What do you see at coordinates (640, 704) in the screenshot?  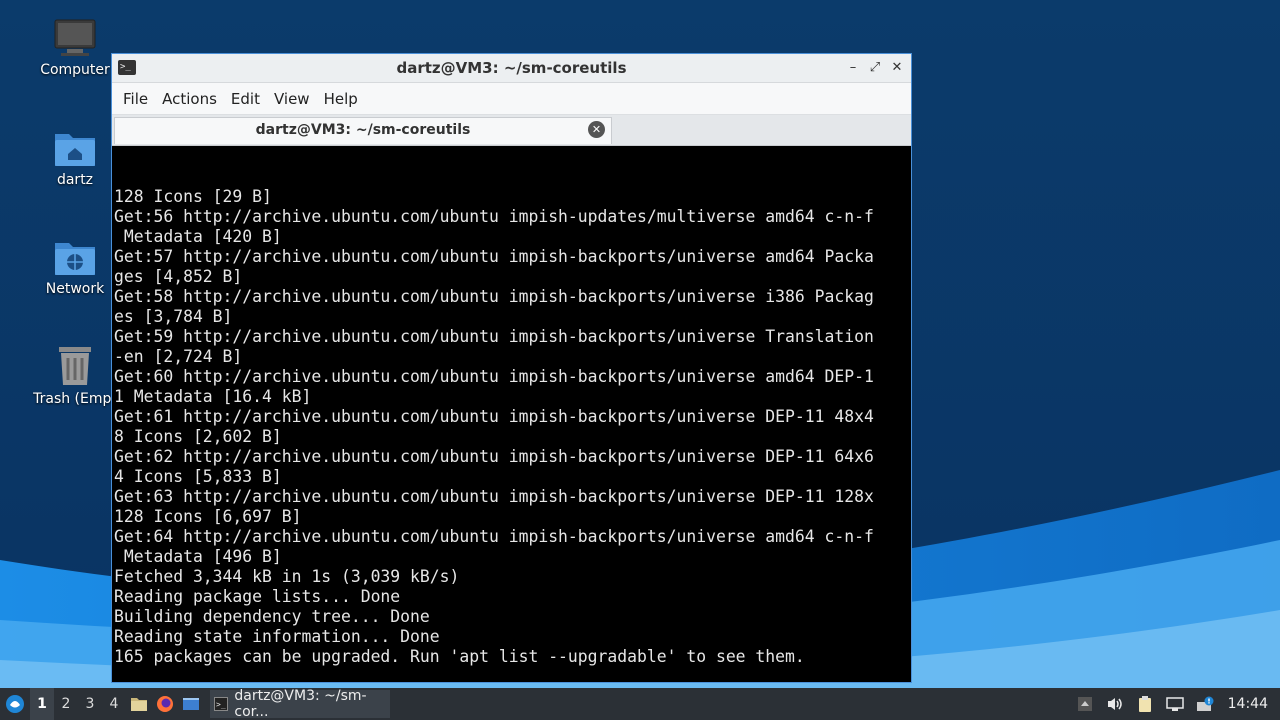 I see `taskbar: 1 2 3 4 >_ dartz@VM3: ~/sm-cor... 14:44` at bounding box center [640, 704].